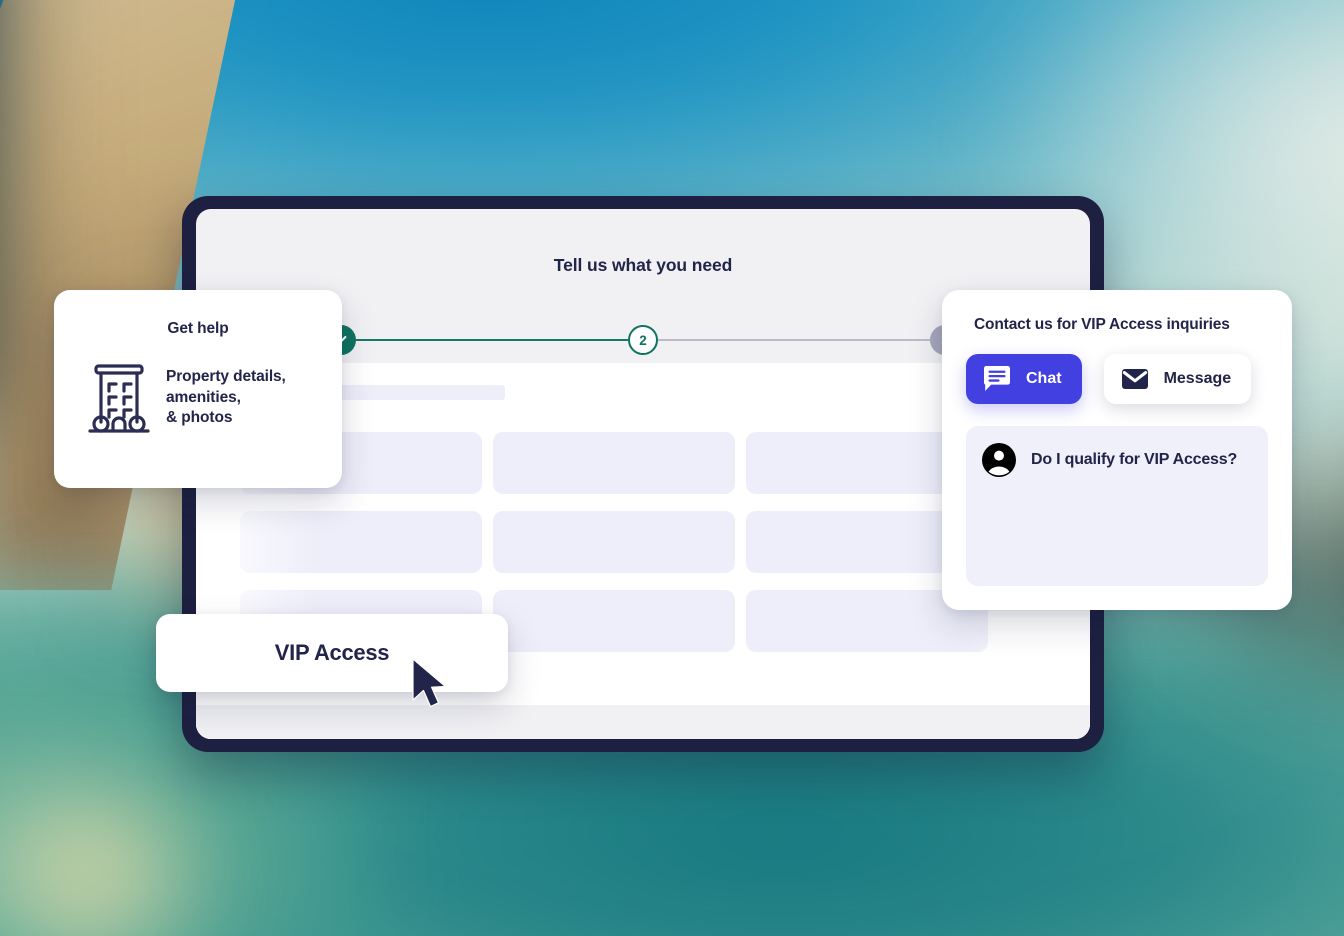 This screenshot has height=936, width=1344. I want to click on contact-method-buttons: Chat Message, so click(1117, 369).